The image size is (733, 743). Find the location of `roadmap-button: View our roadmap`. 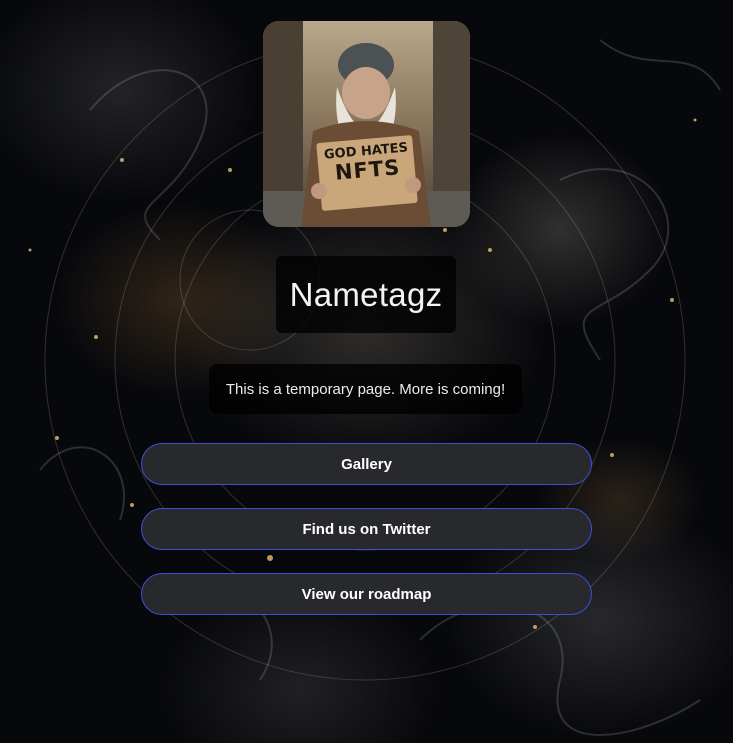

roadmap-button: View our roadmap is located at coordinates (366, 594).